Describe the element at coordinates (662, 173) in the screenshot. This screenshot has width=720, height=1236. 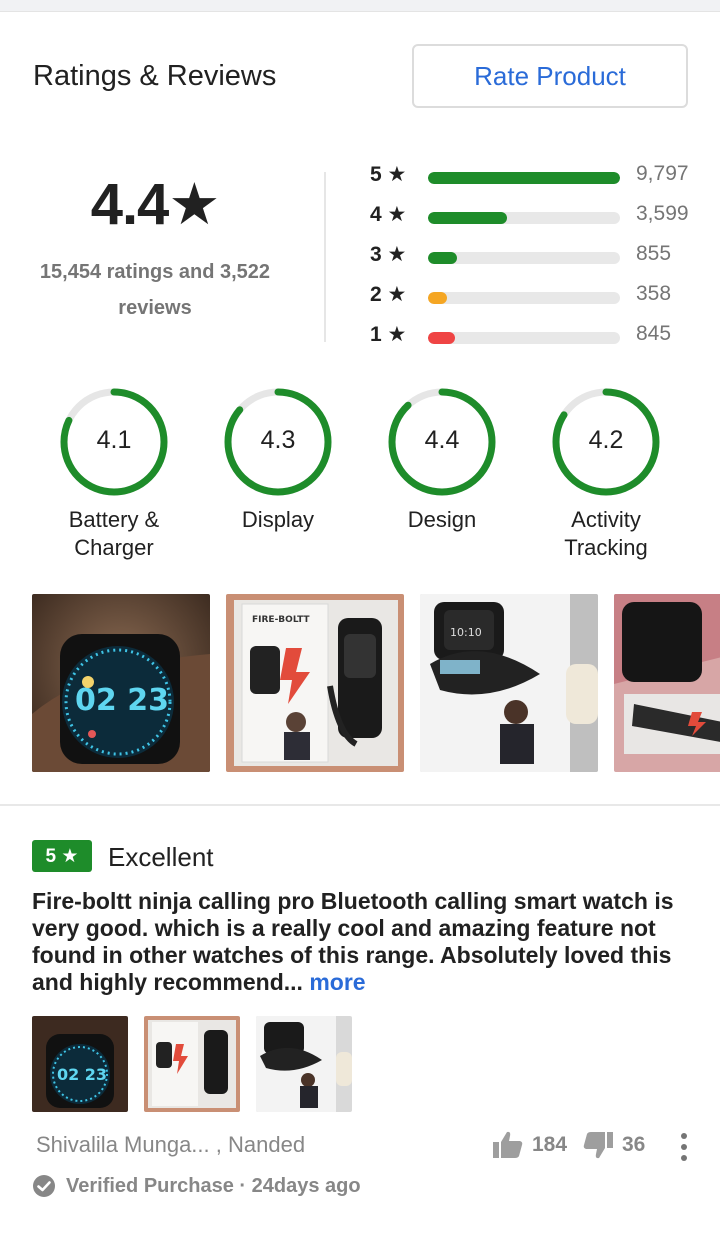
I see `rating-count: 9,797` at that location.